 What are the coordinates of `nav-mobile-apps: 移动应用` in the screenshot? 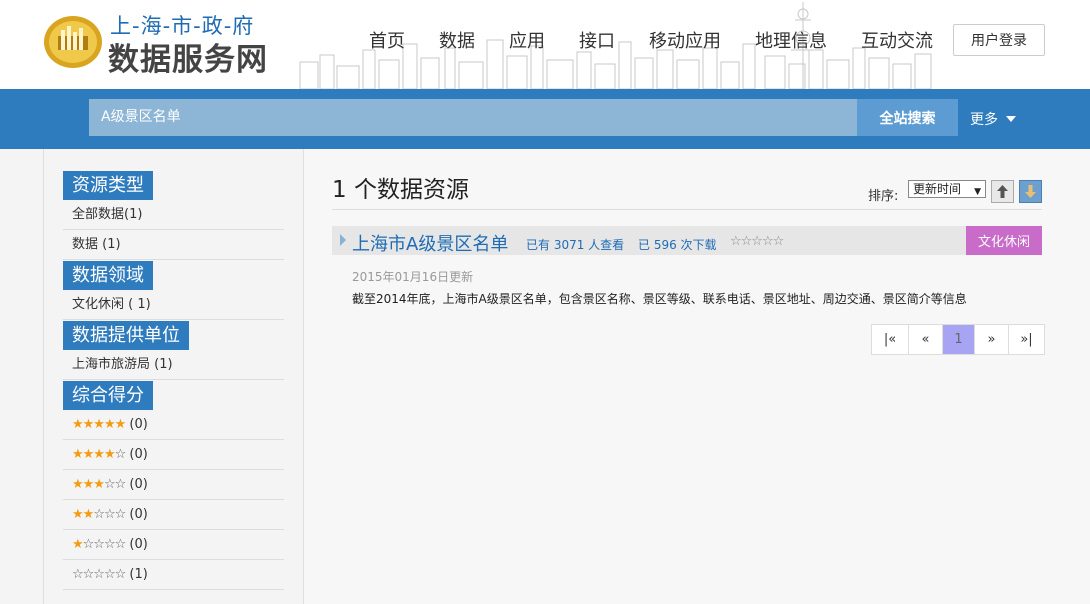 It's located at (685, 40).